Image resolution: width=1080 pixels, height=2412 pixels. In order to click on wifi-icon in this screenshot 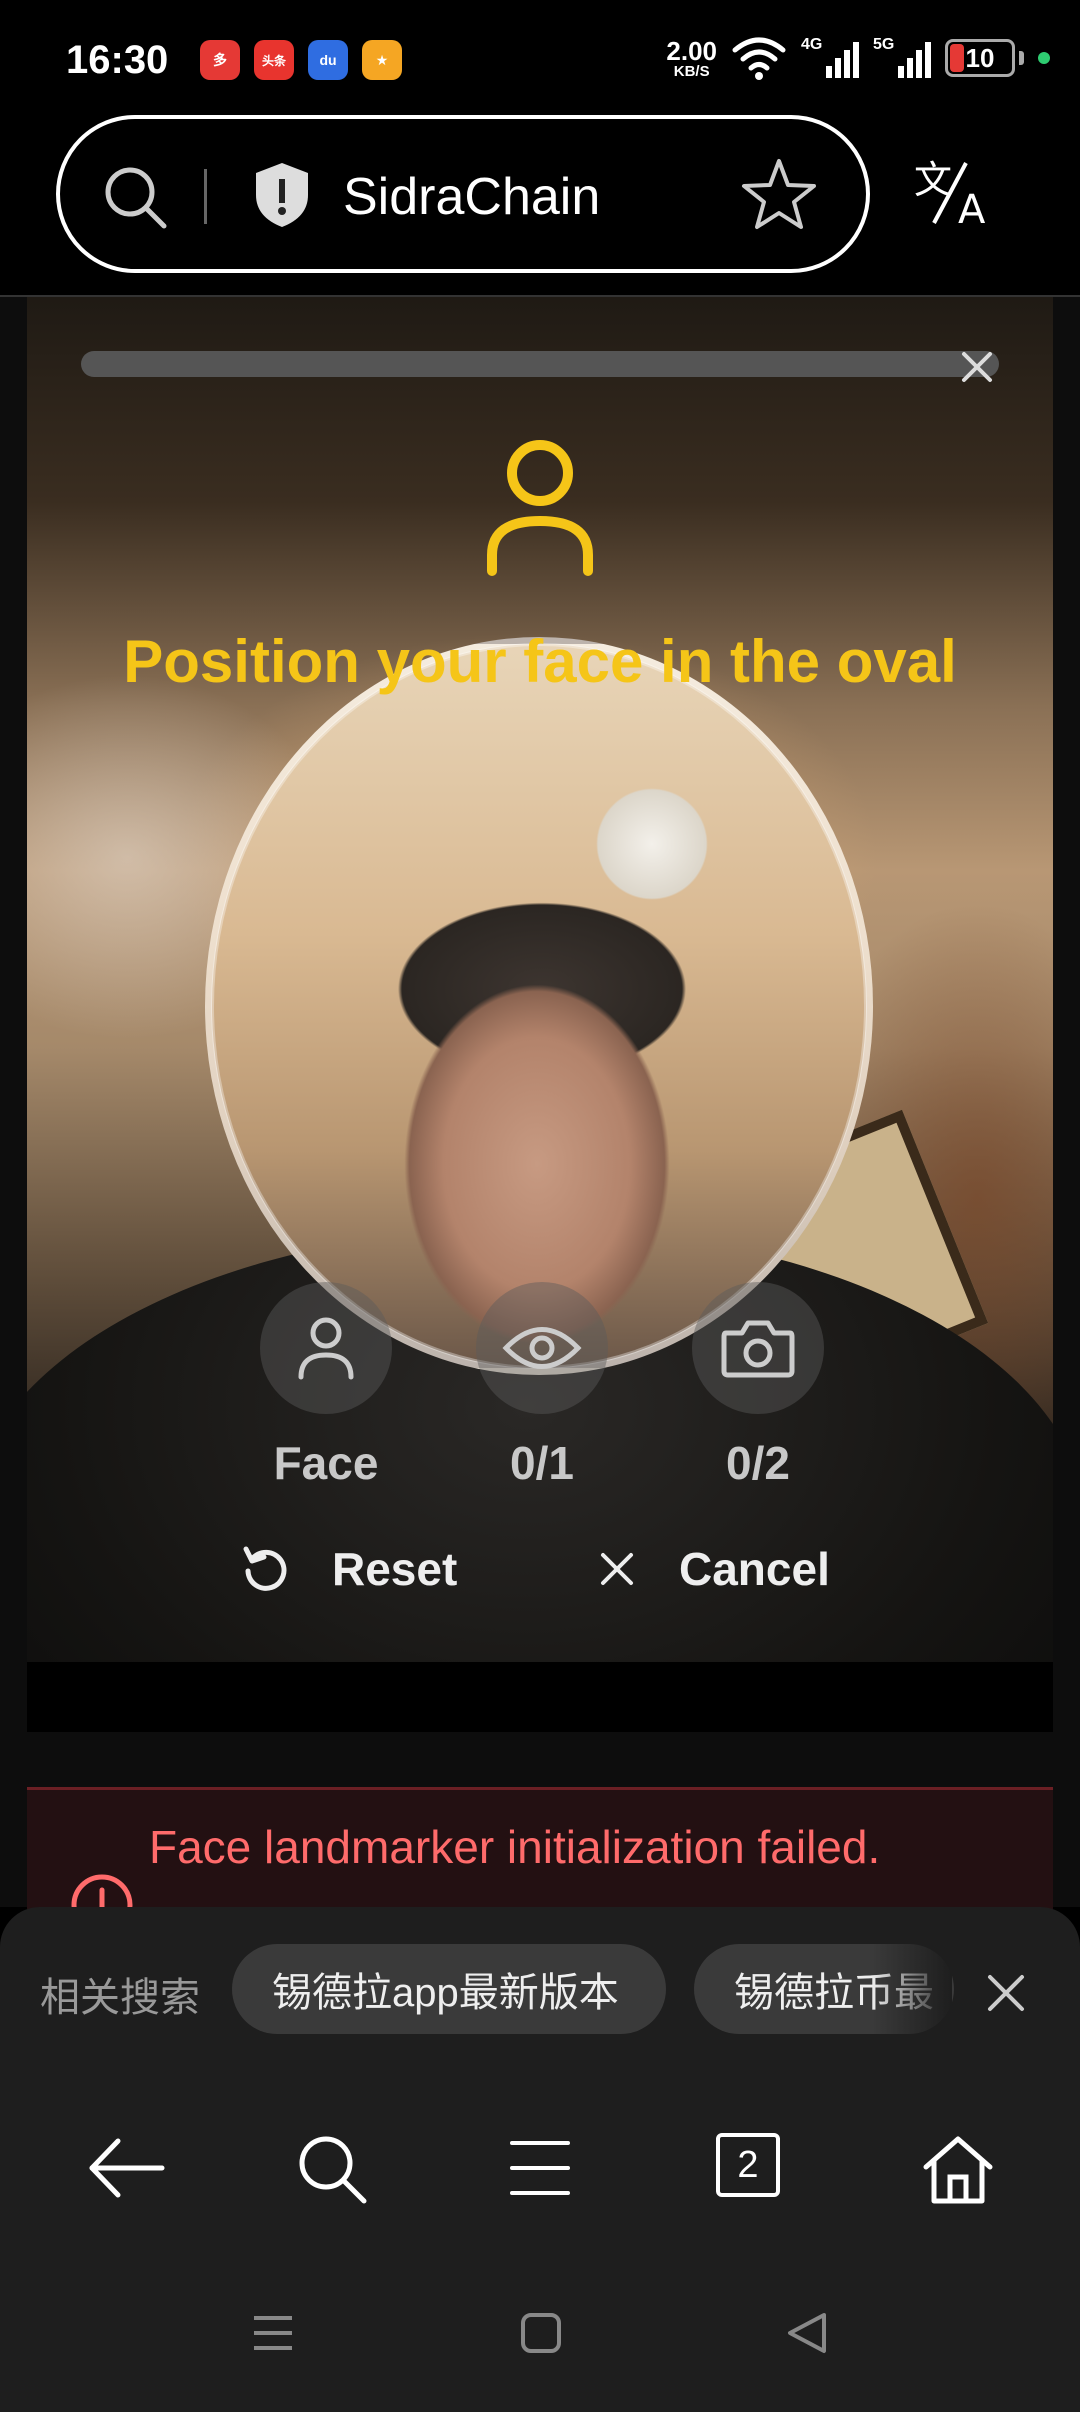, I will do `click(759, 58)`.